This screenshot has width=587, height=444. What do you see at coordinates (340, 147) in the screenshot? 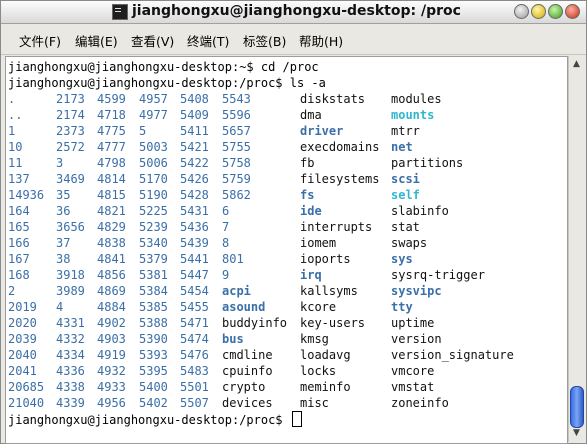
I see `ls-entry: execdomains` at bounding box center [340, 147].